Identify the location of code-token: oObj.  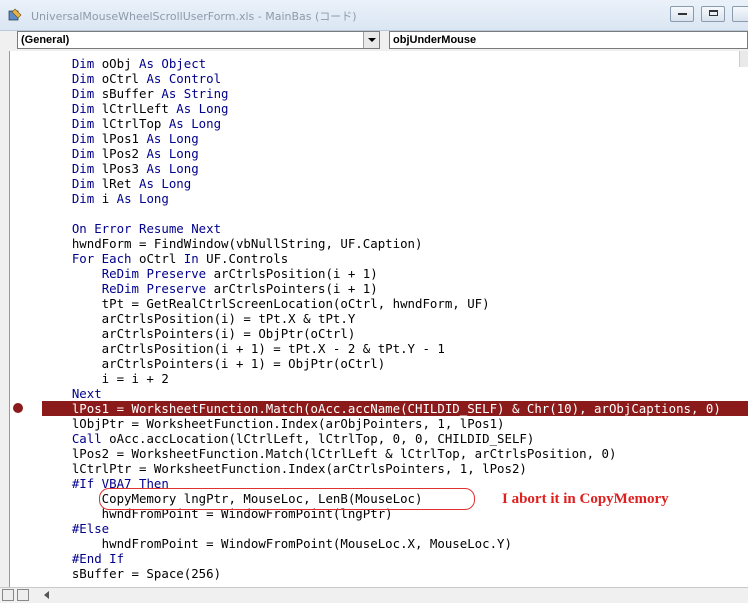
(116, 63).